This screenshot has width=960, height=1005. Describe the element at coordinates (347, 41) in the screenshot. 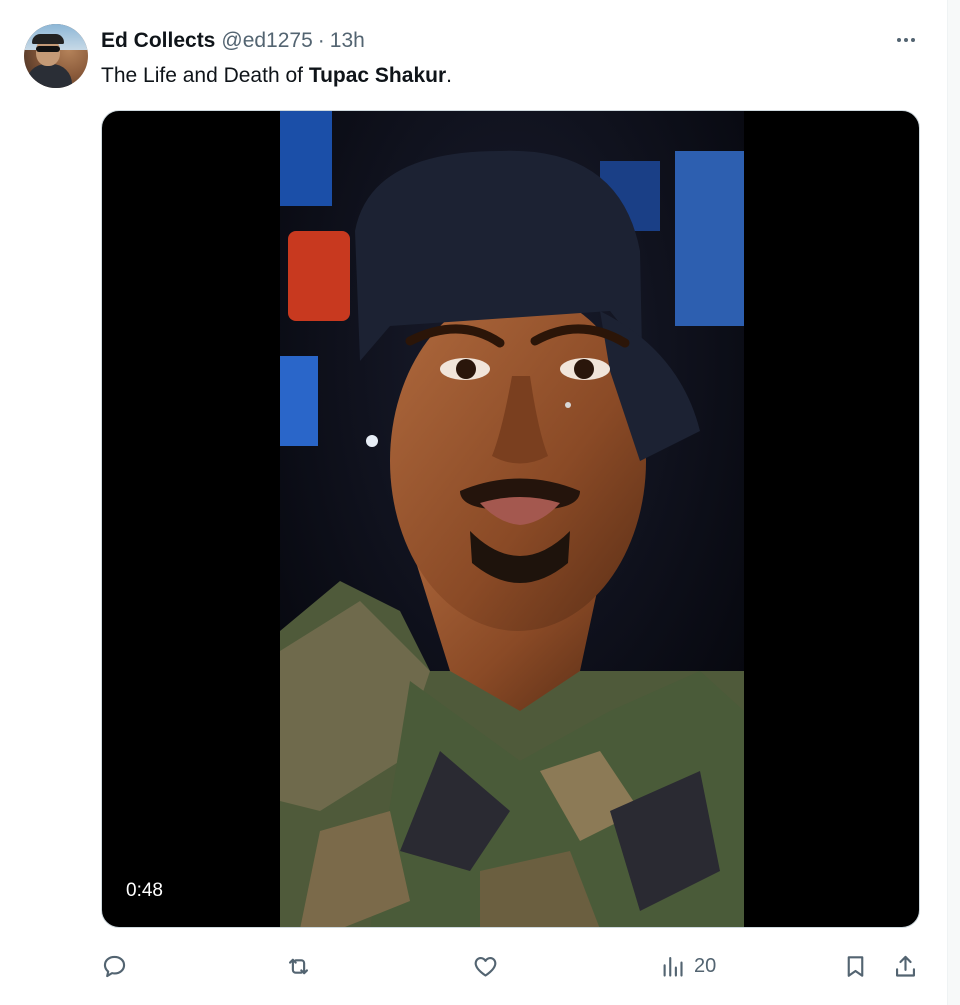

I see `tweet-timestamp: 13h` at that location.